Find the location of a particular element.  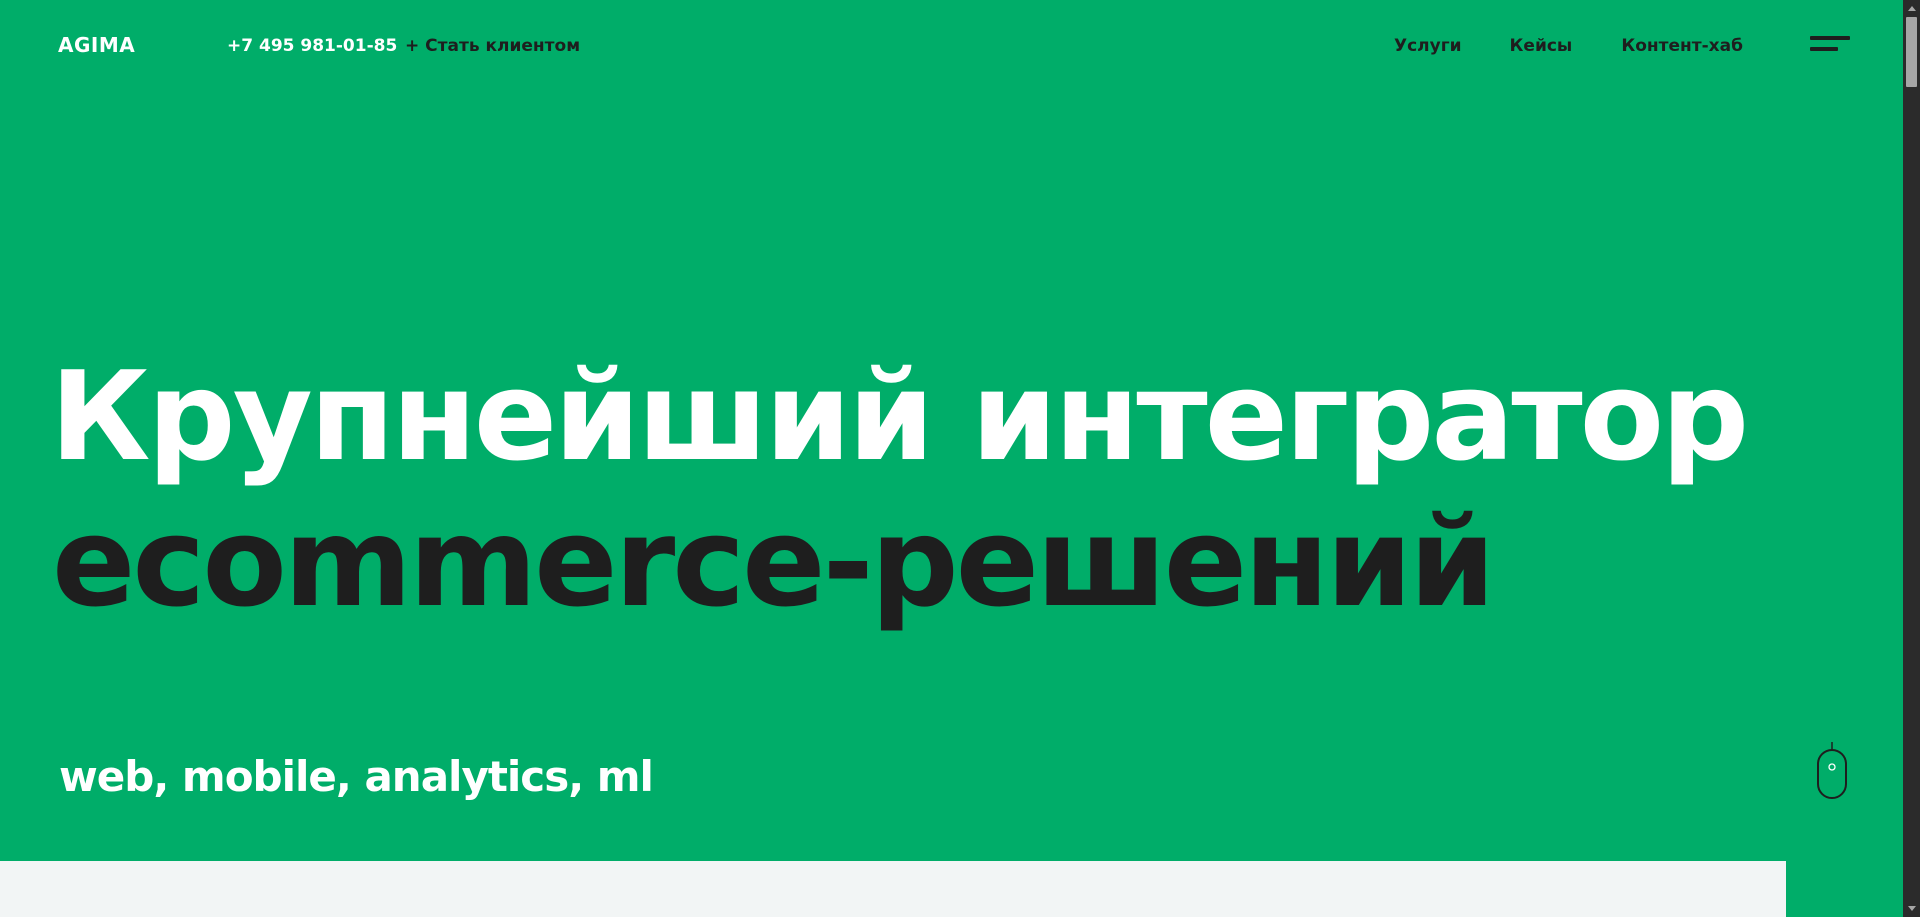

agima-logo: AGIMA is located at coordinates (96, 45).